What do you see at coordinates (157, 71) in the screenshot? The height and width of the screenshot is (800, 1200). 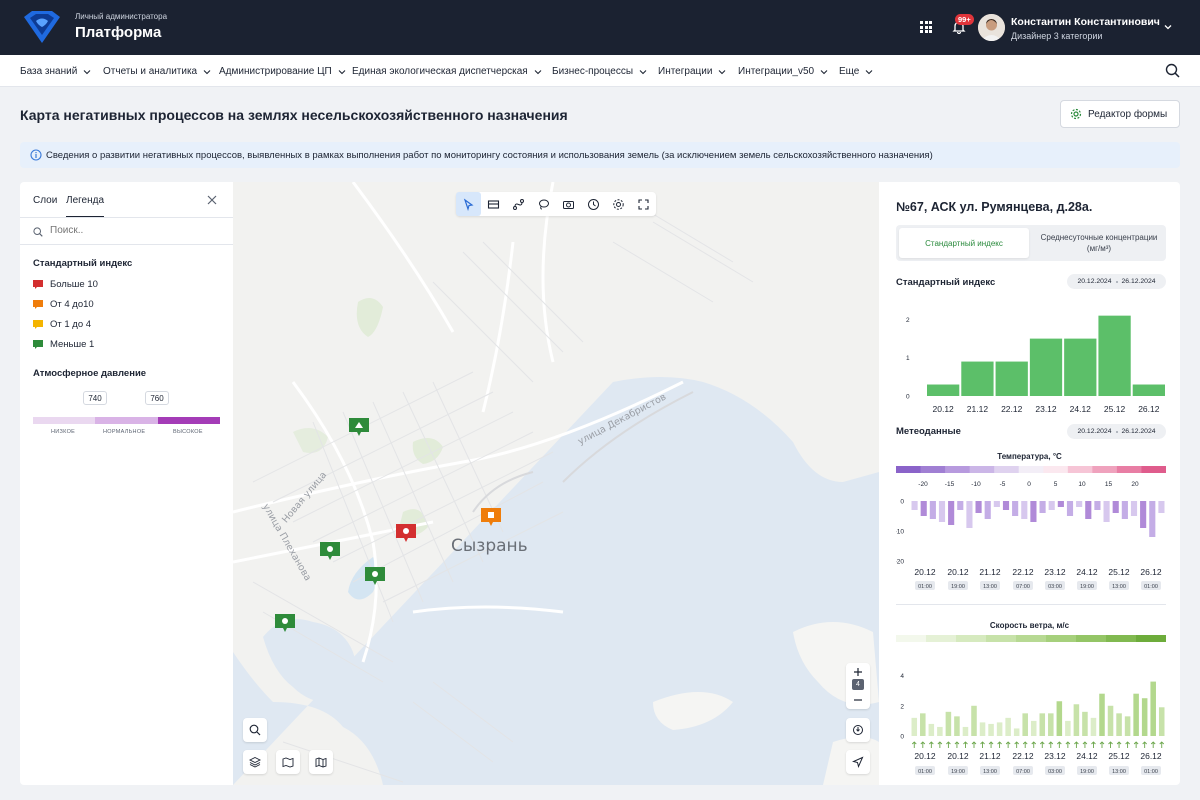 I see `nav-item-reports: Отчеты и аналитика` at bounding box center [157, 71].